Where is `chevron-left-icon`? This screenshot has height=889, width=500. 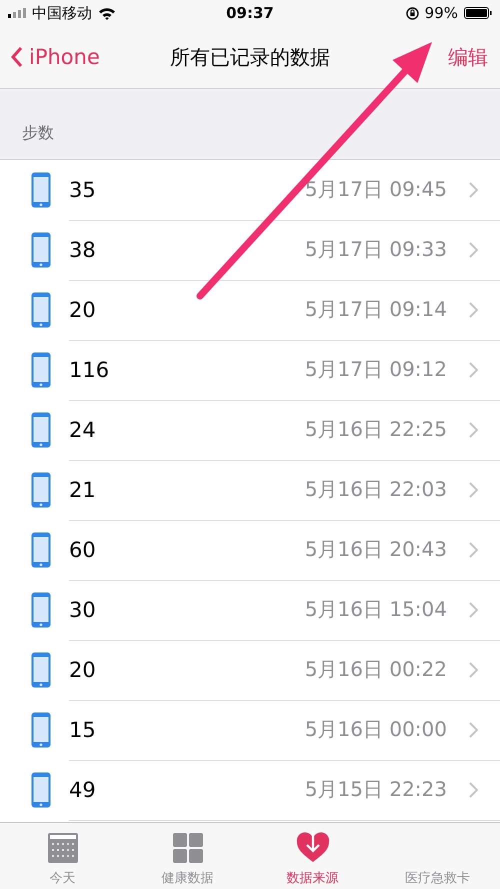
chevron-left-icon is located at coordinates (16, 57).